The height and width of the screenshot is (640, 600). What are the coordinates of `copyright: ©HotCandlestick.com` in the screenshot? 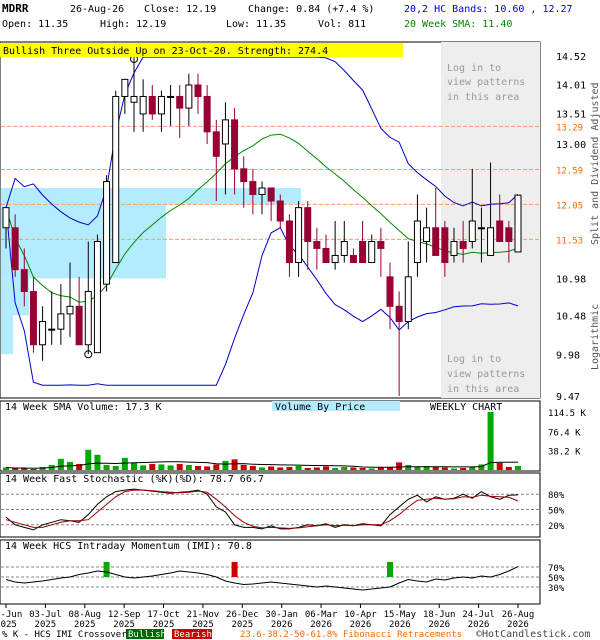 It's located at (533, 634).